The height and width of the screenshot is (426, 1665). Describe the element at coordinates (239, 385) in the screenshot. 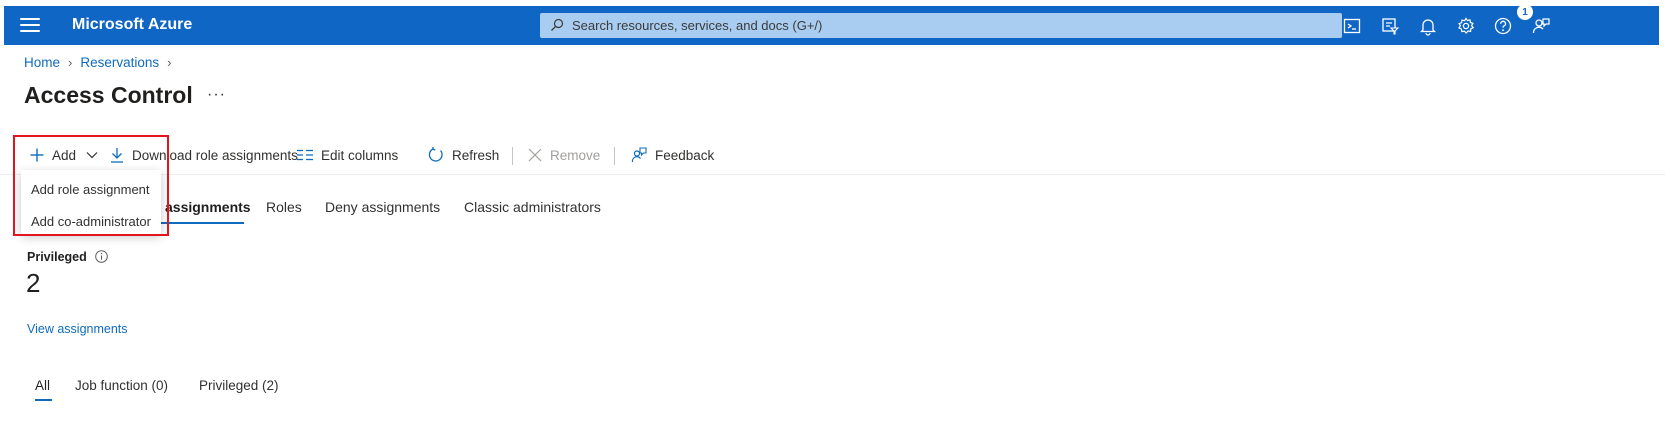

I see `filter-tab-privileged: Privileged (2)` at that location.